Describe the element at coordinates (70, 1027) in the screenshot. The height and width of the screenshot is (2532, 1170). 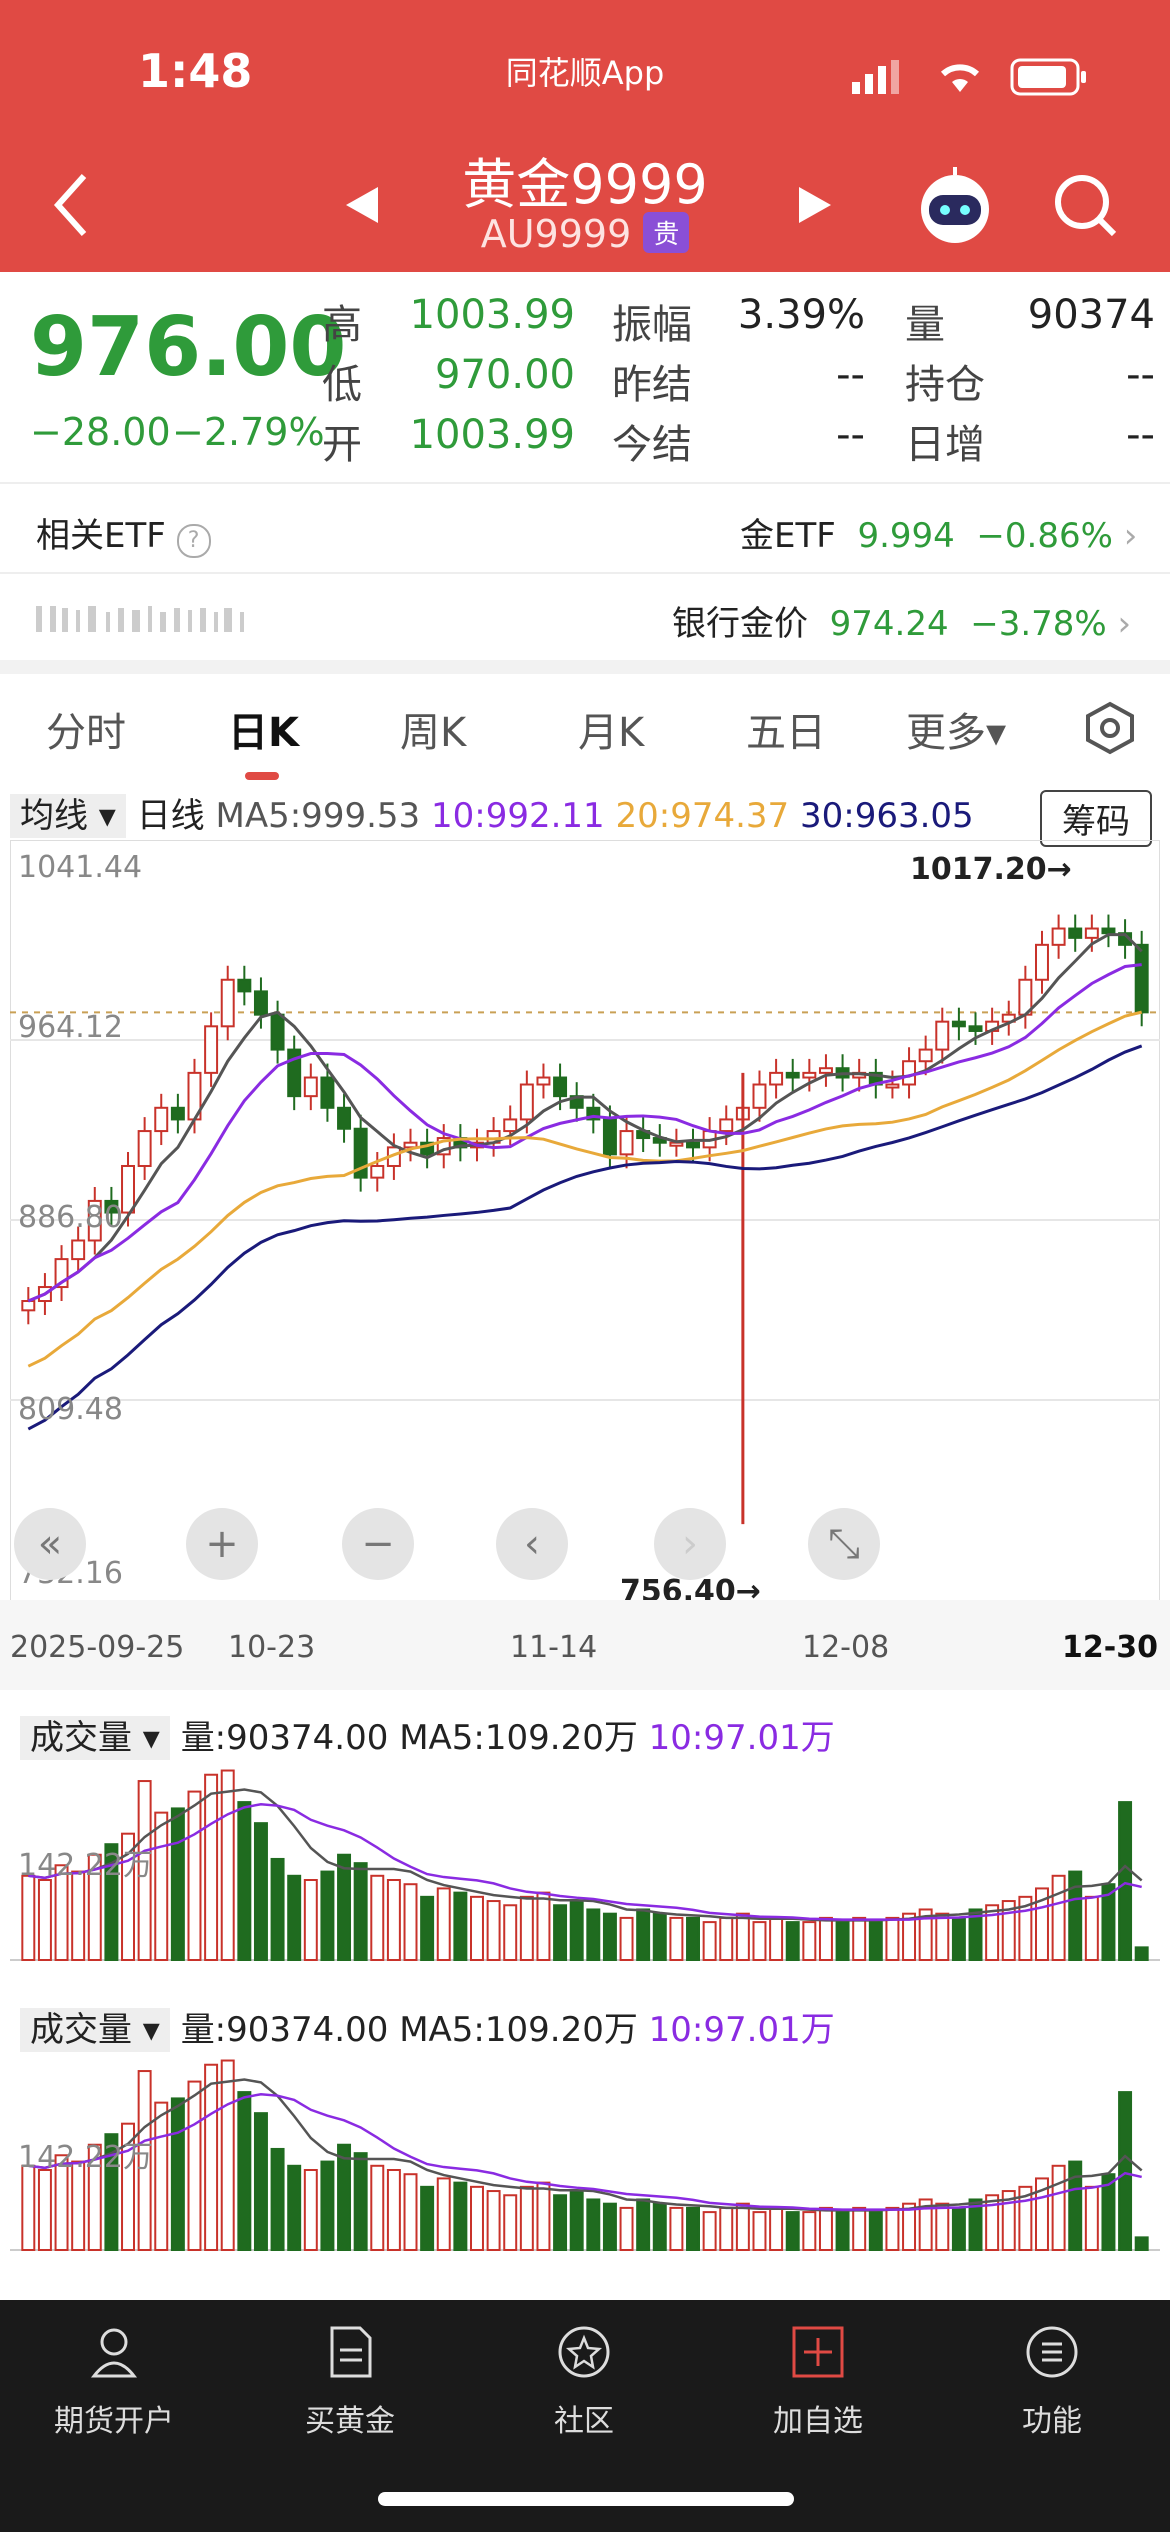
I see `y-tick-label: 964.12` at that location.